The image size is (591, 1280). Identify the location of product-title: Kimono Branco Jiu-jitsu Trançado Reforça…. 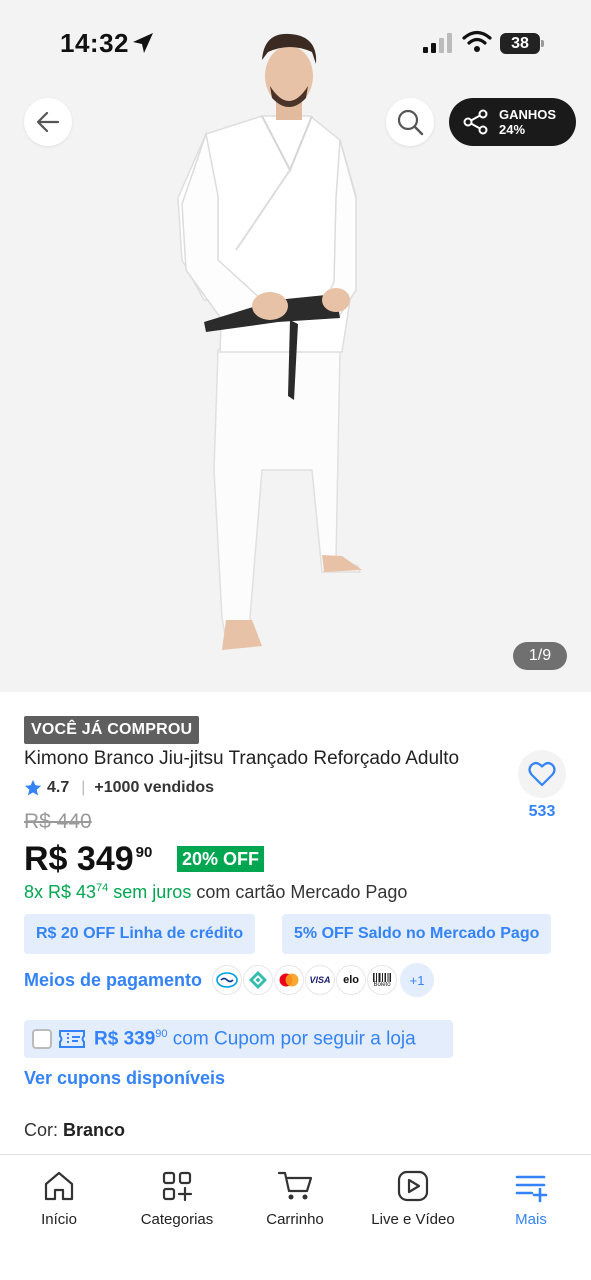
(242, 758).